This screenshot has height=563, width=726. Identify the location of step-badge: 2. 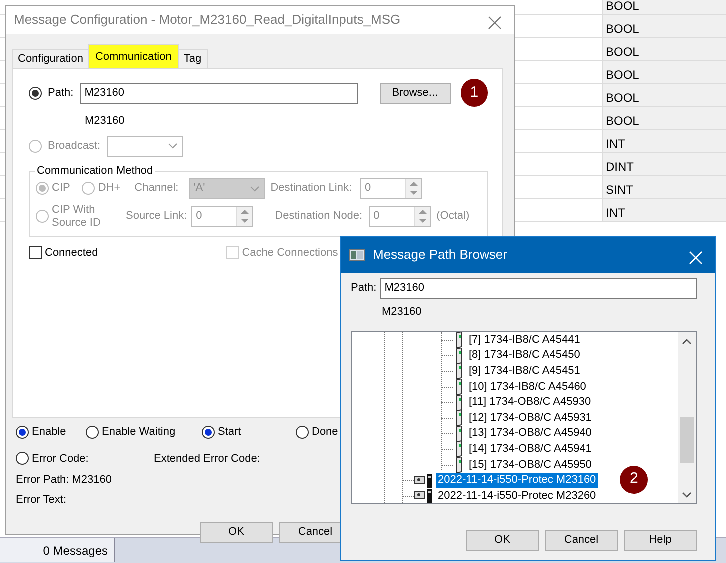
(634, 480).